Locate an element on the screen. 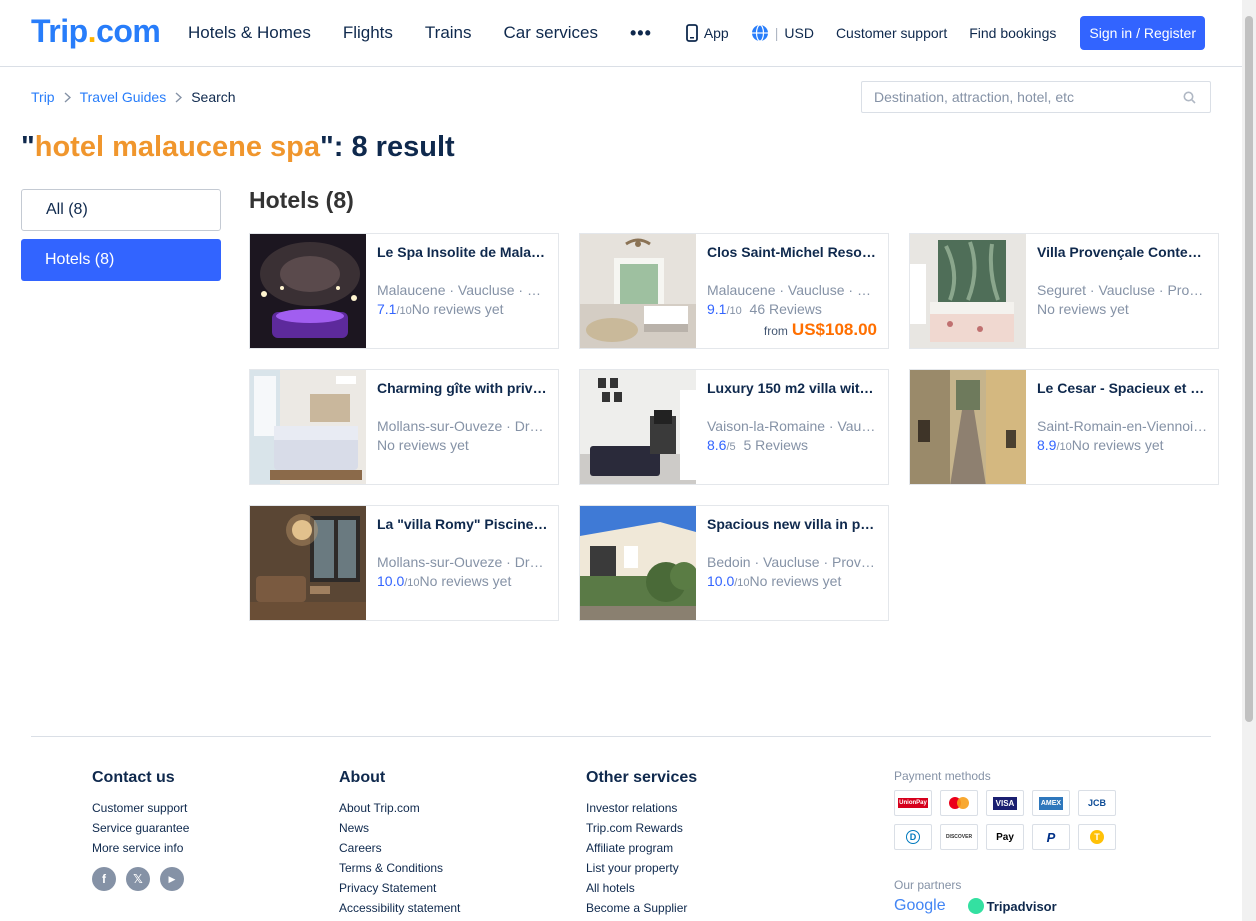  footer-link: About Trip.com is located at coordinates (399, 808).